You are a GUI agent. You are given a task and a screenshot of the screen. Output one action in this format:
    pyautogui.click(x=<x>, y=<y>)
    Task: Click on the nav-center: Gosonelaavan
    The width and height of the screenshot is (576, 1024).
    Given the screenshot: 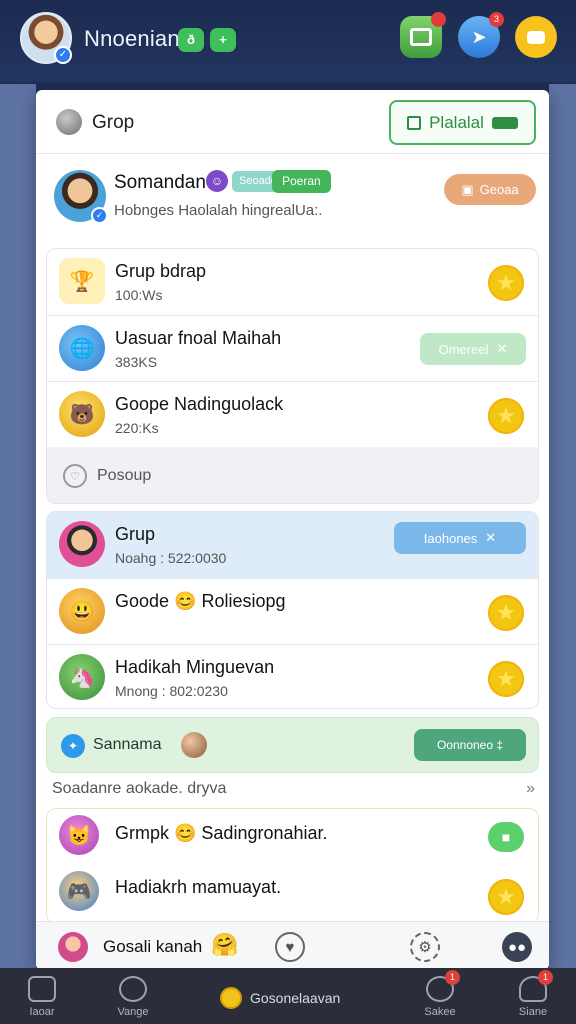 What is the action you would take?
    pyautogui.click(x=280, y=998)
    